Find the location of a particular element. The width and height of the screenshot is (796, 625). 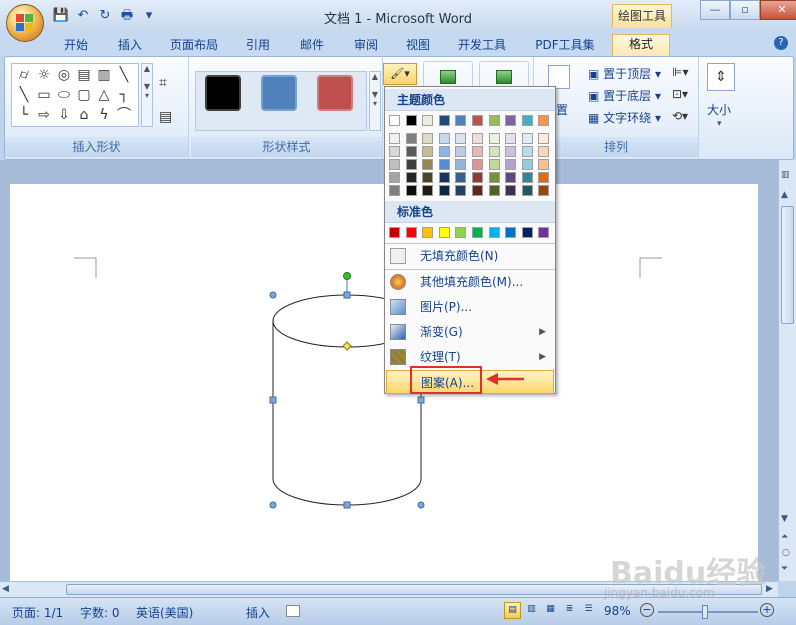

full-screen-reading-icon: ▥ is located at coordinates (531, 610).